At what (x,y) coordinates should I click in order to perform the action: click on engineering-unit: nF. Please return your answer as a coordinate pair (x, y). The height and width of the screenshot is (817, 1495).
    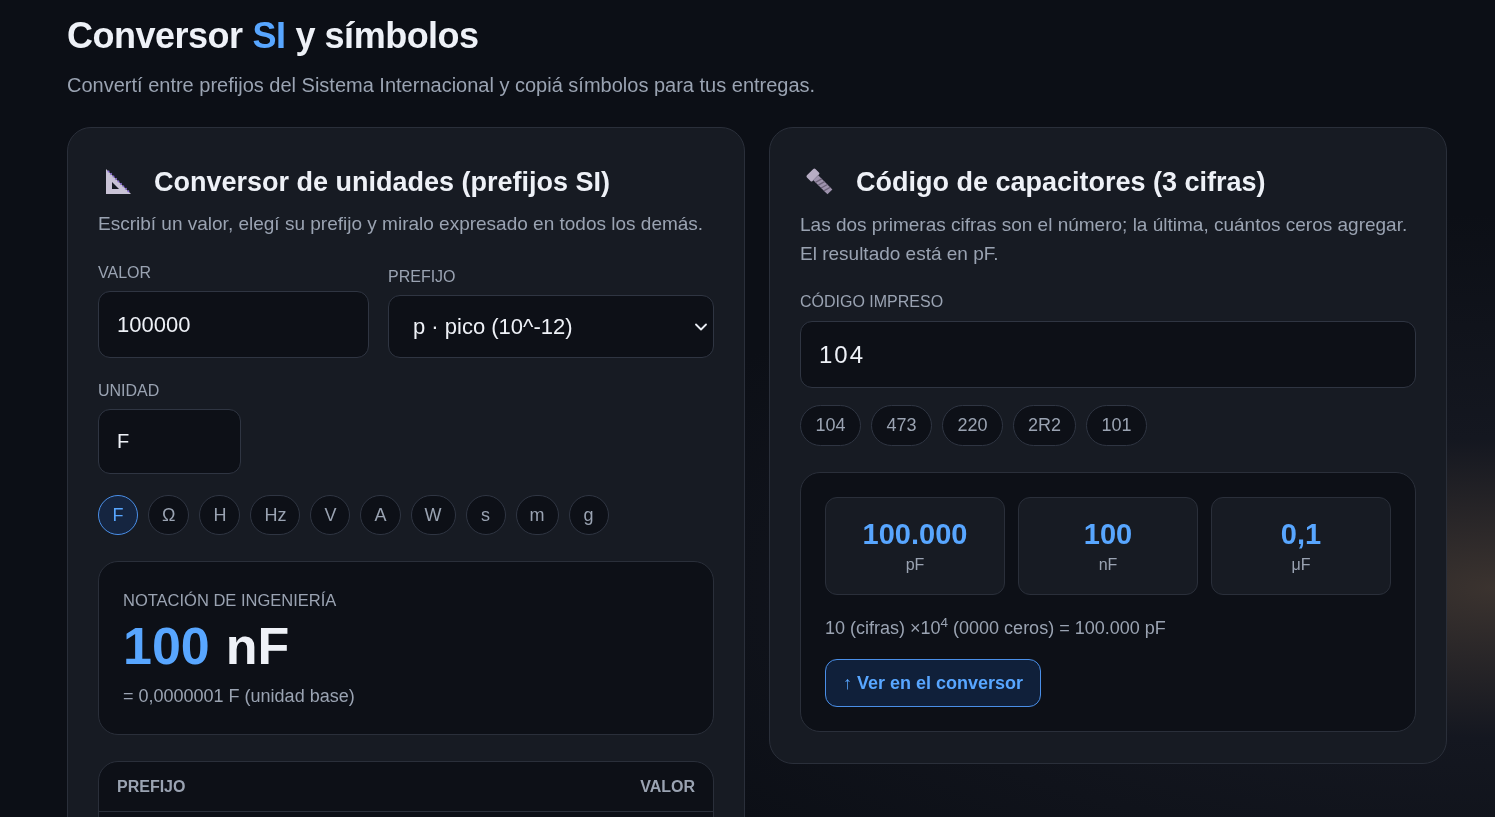
    Looking at the image, I should click on (257, 646).